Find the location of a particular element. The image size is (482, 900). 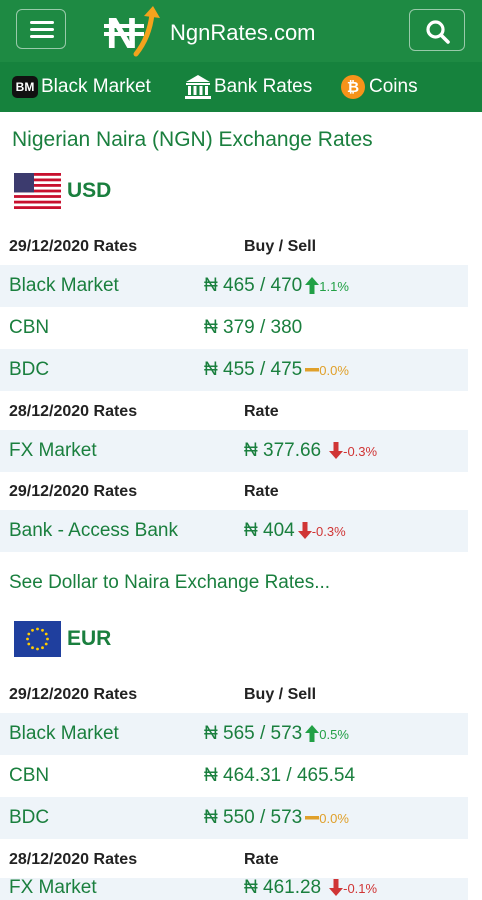

logo-icon: N is located at coordinates (133, 31).